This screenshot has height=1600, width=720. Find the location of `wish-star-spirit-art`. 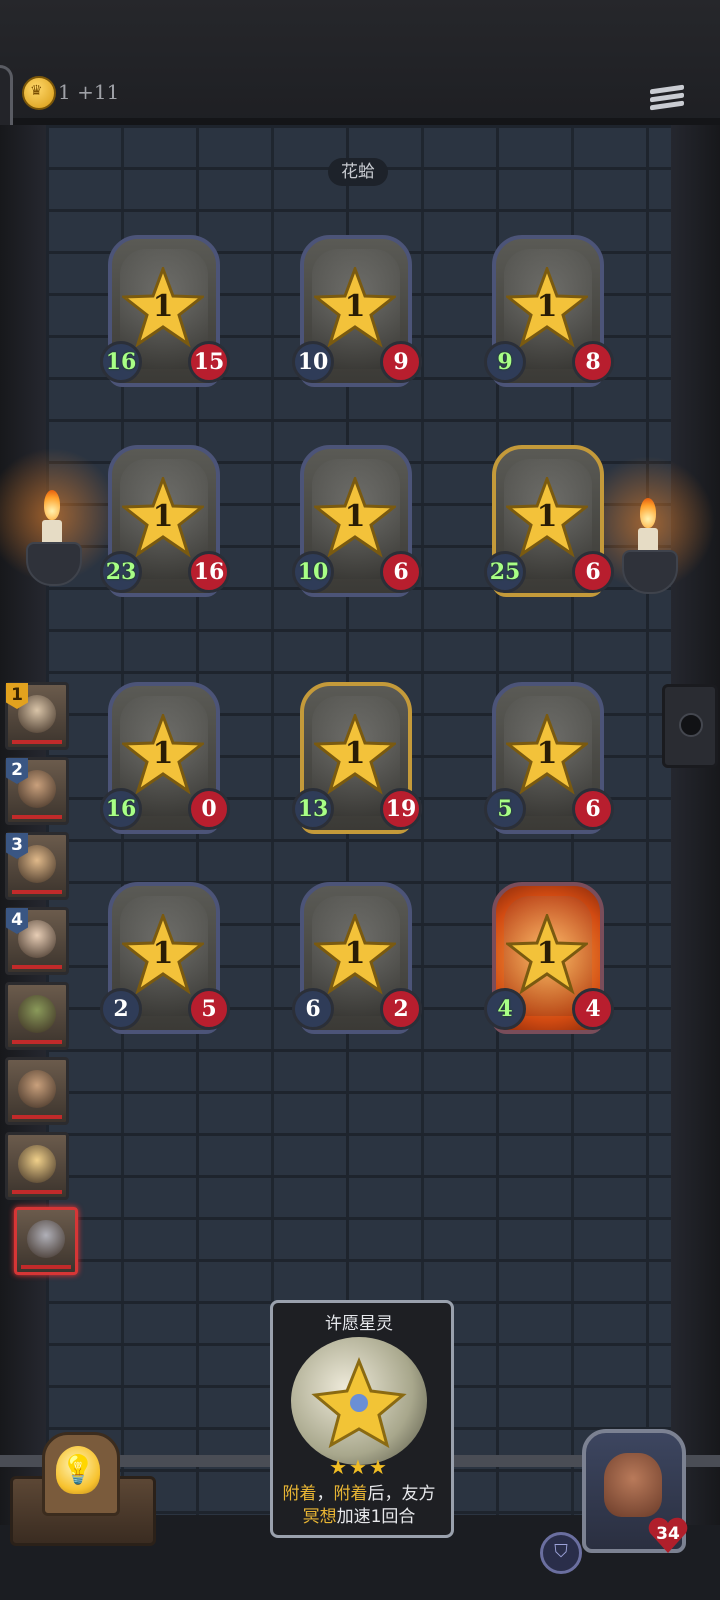

wish-star-spirit-art is located at coordinates (359, 1401).